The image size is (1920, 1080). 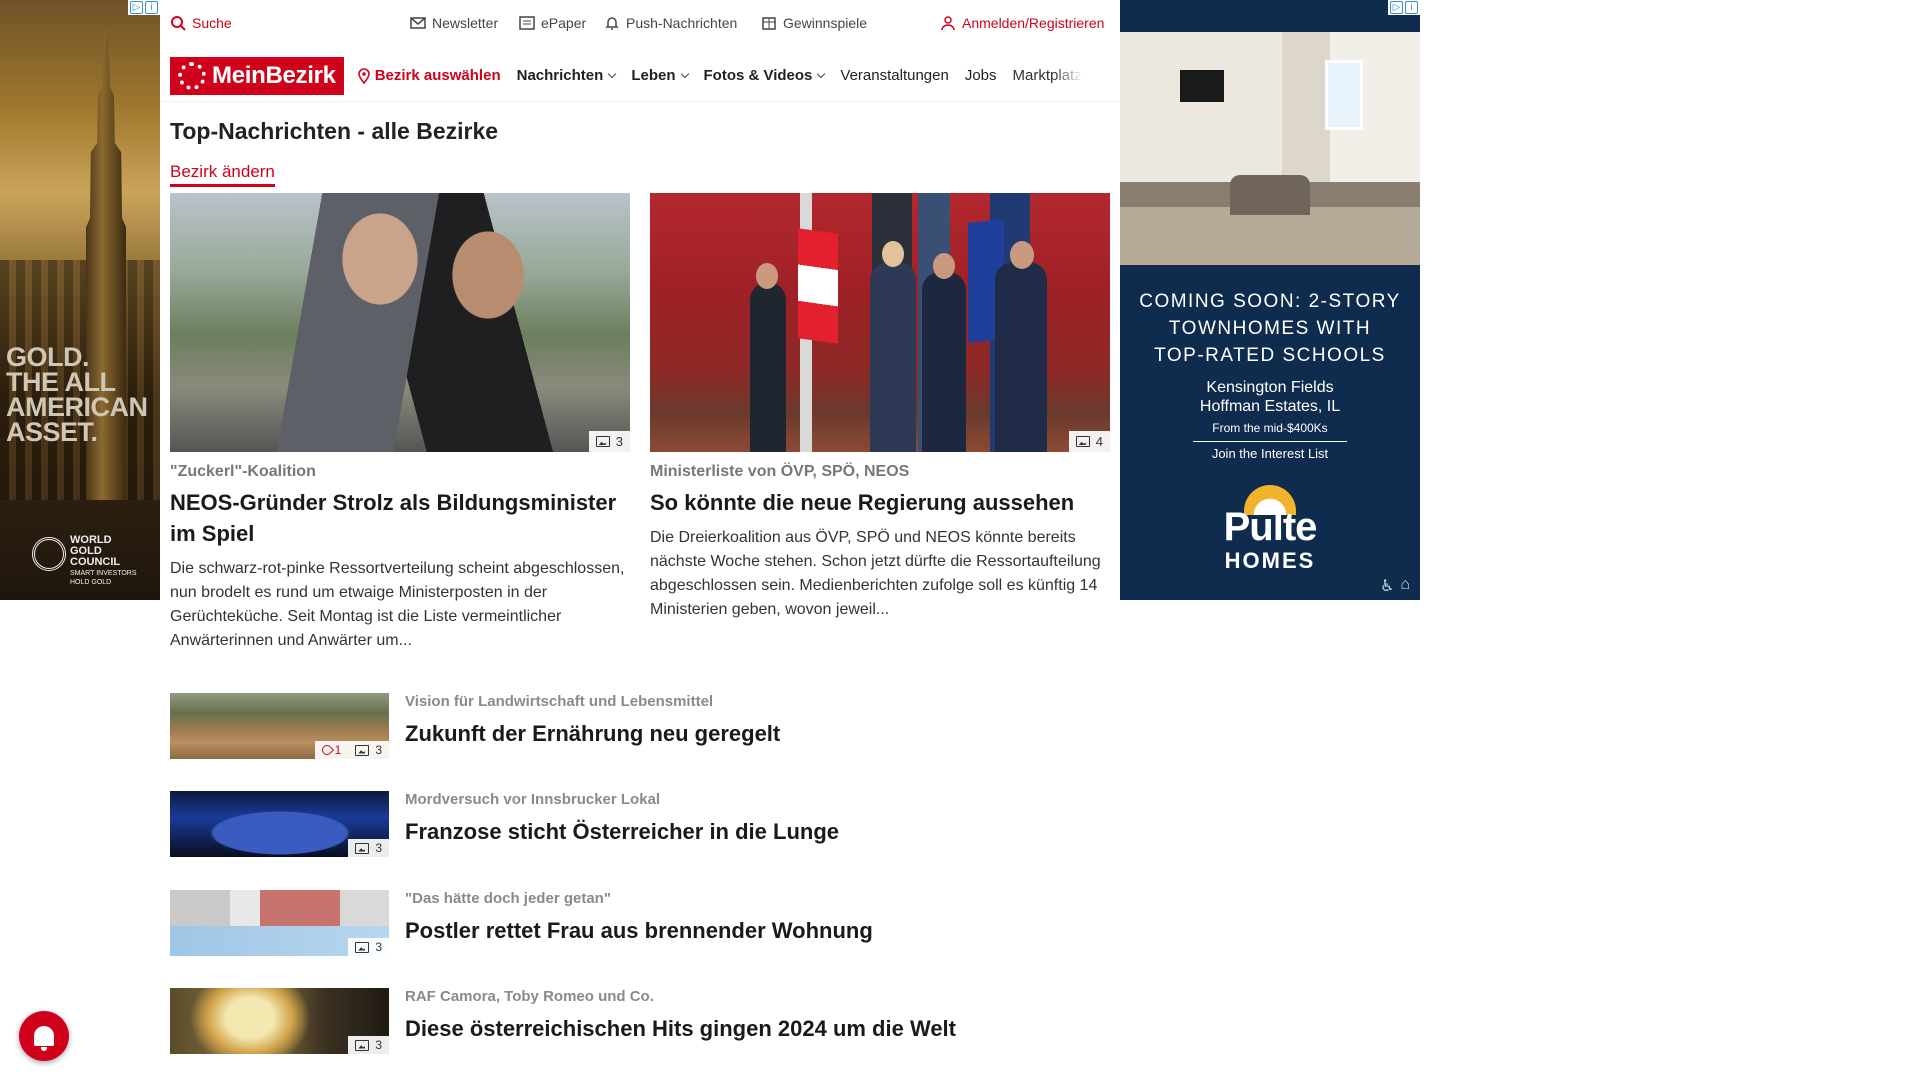 I want to click on push-notifications-link: Push-Nachrichten, so click(x=670, y=23).